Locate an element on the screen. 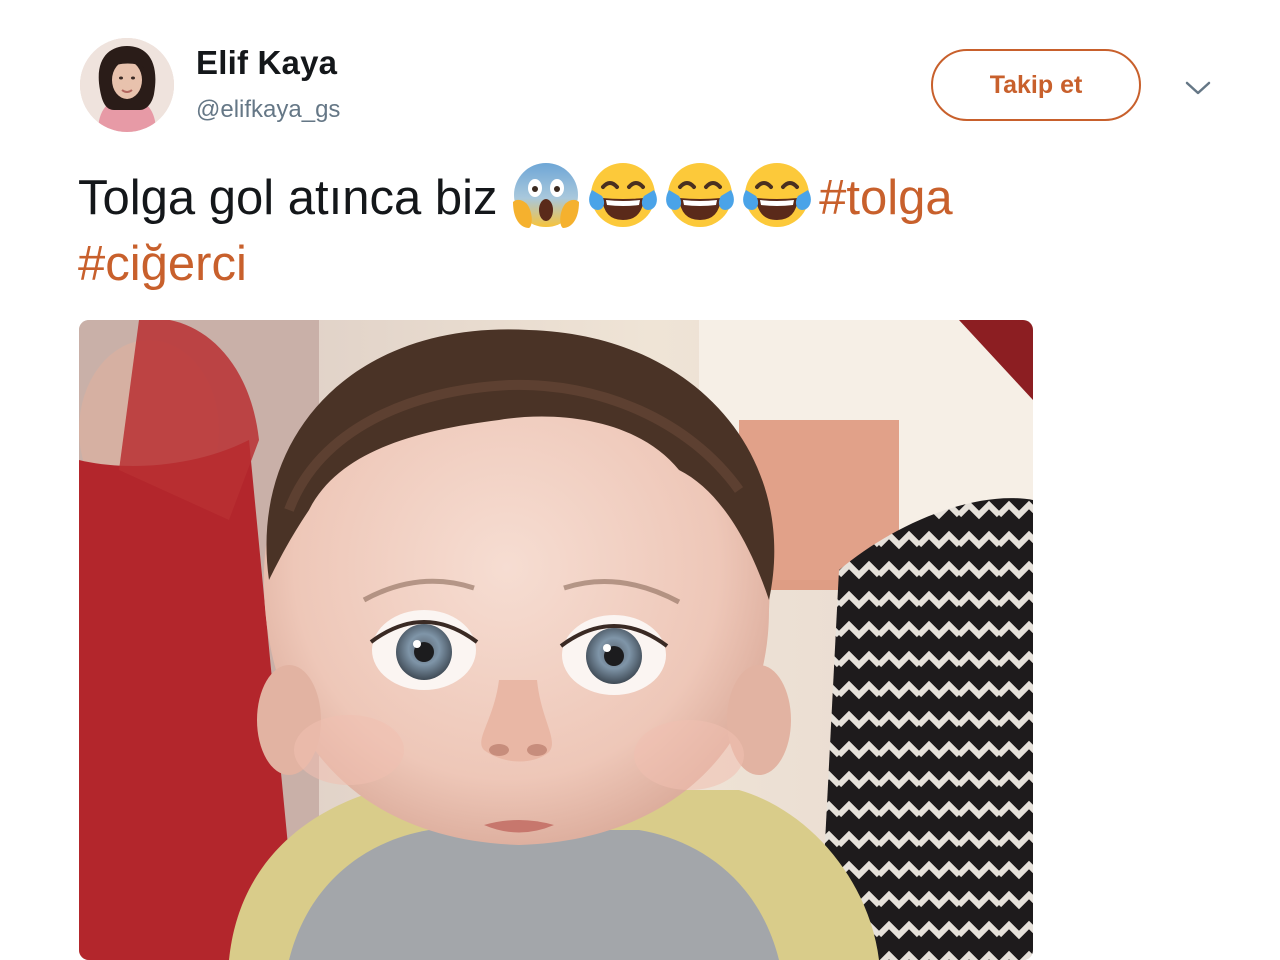 This screenshot has width=1280, height=960. tweet-text-line-1: Tolga gol atınca biz #tolga is located at coordinates (623, 195).